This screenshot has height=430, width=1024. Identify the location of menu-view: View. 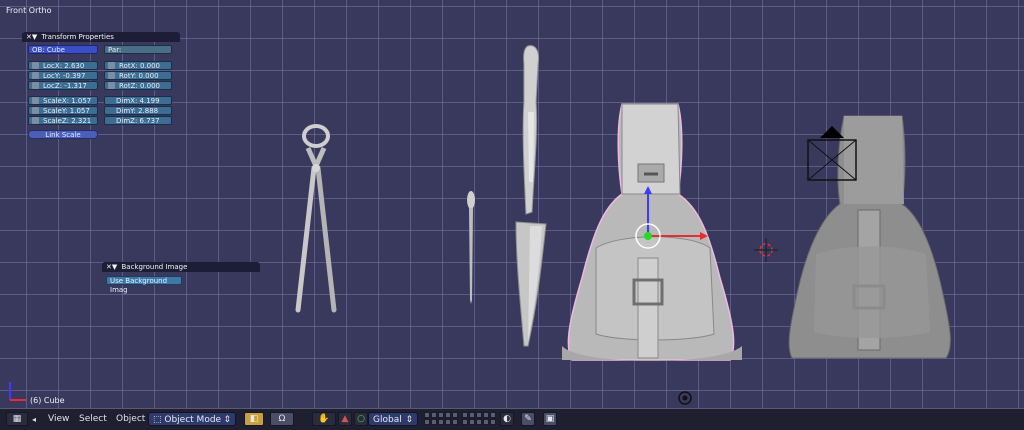
(58, 419).